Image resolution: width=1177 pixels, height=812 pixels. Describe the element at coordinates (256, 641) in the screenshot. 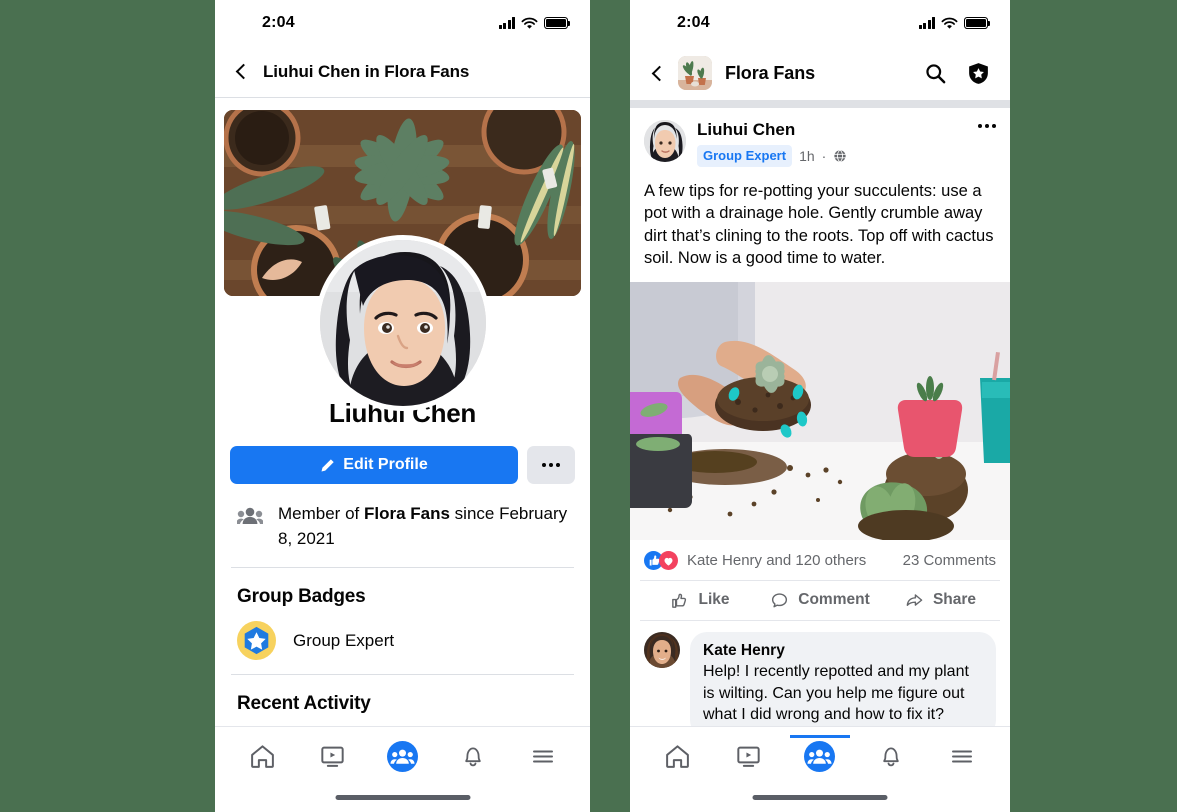

I see `group-expert-badge-icon` at that location.